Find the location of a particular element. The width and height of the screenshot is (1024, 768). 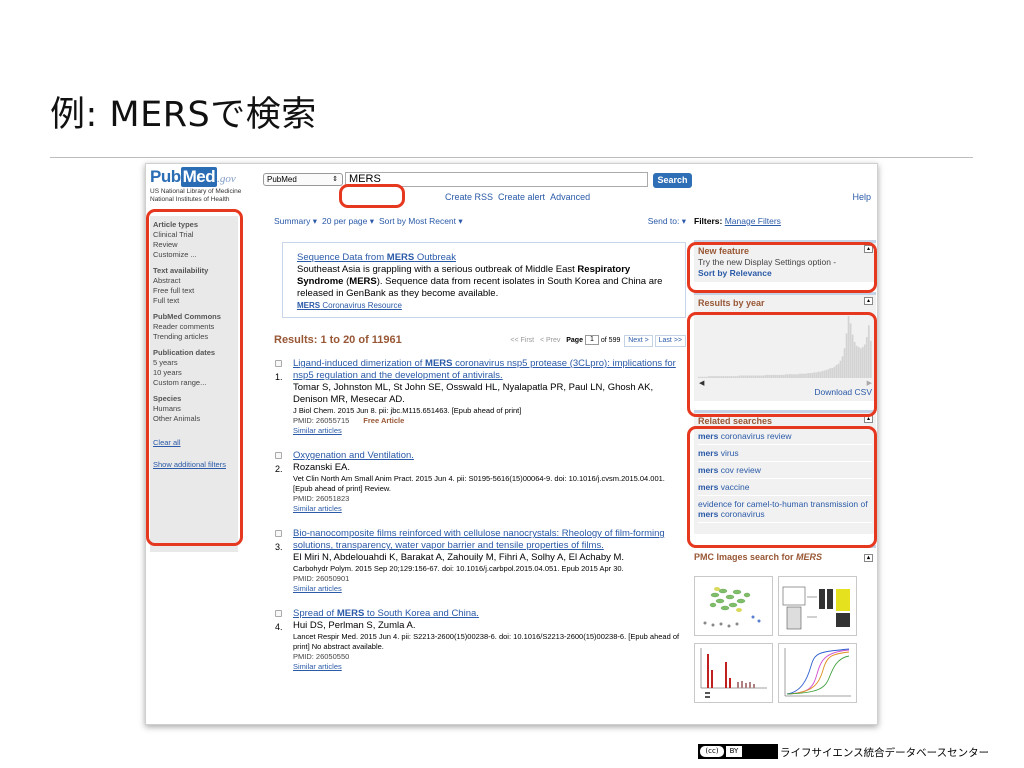

result-title-link: Oxygenation and Ventilation. is located at coordinates (489, 456).